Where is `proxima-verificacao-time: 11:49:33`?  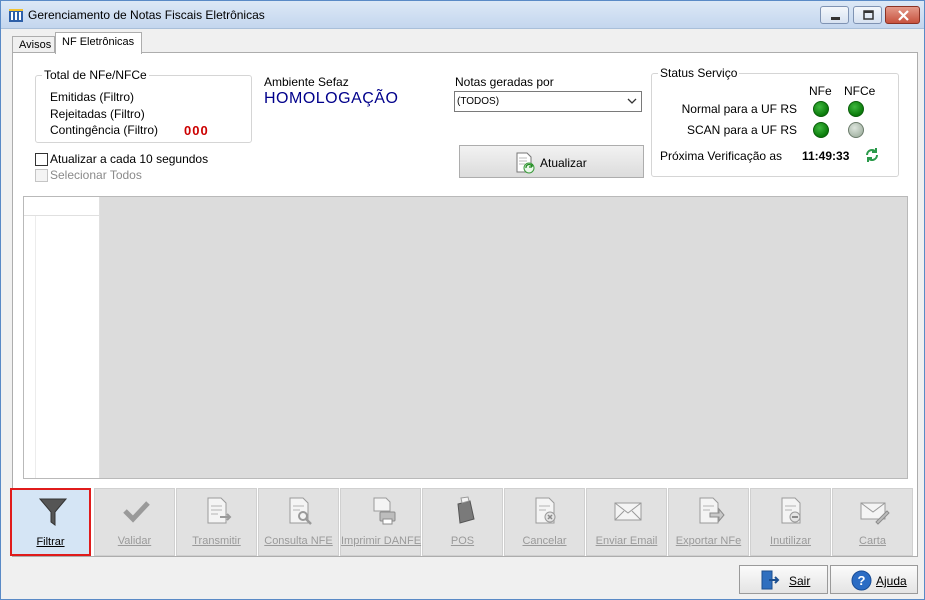 proxima-verificacao-time: 11:49:33 is located at coordinates (826, 156).